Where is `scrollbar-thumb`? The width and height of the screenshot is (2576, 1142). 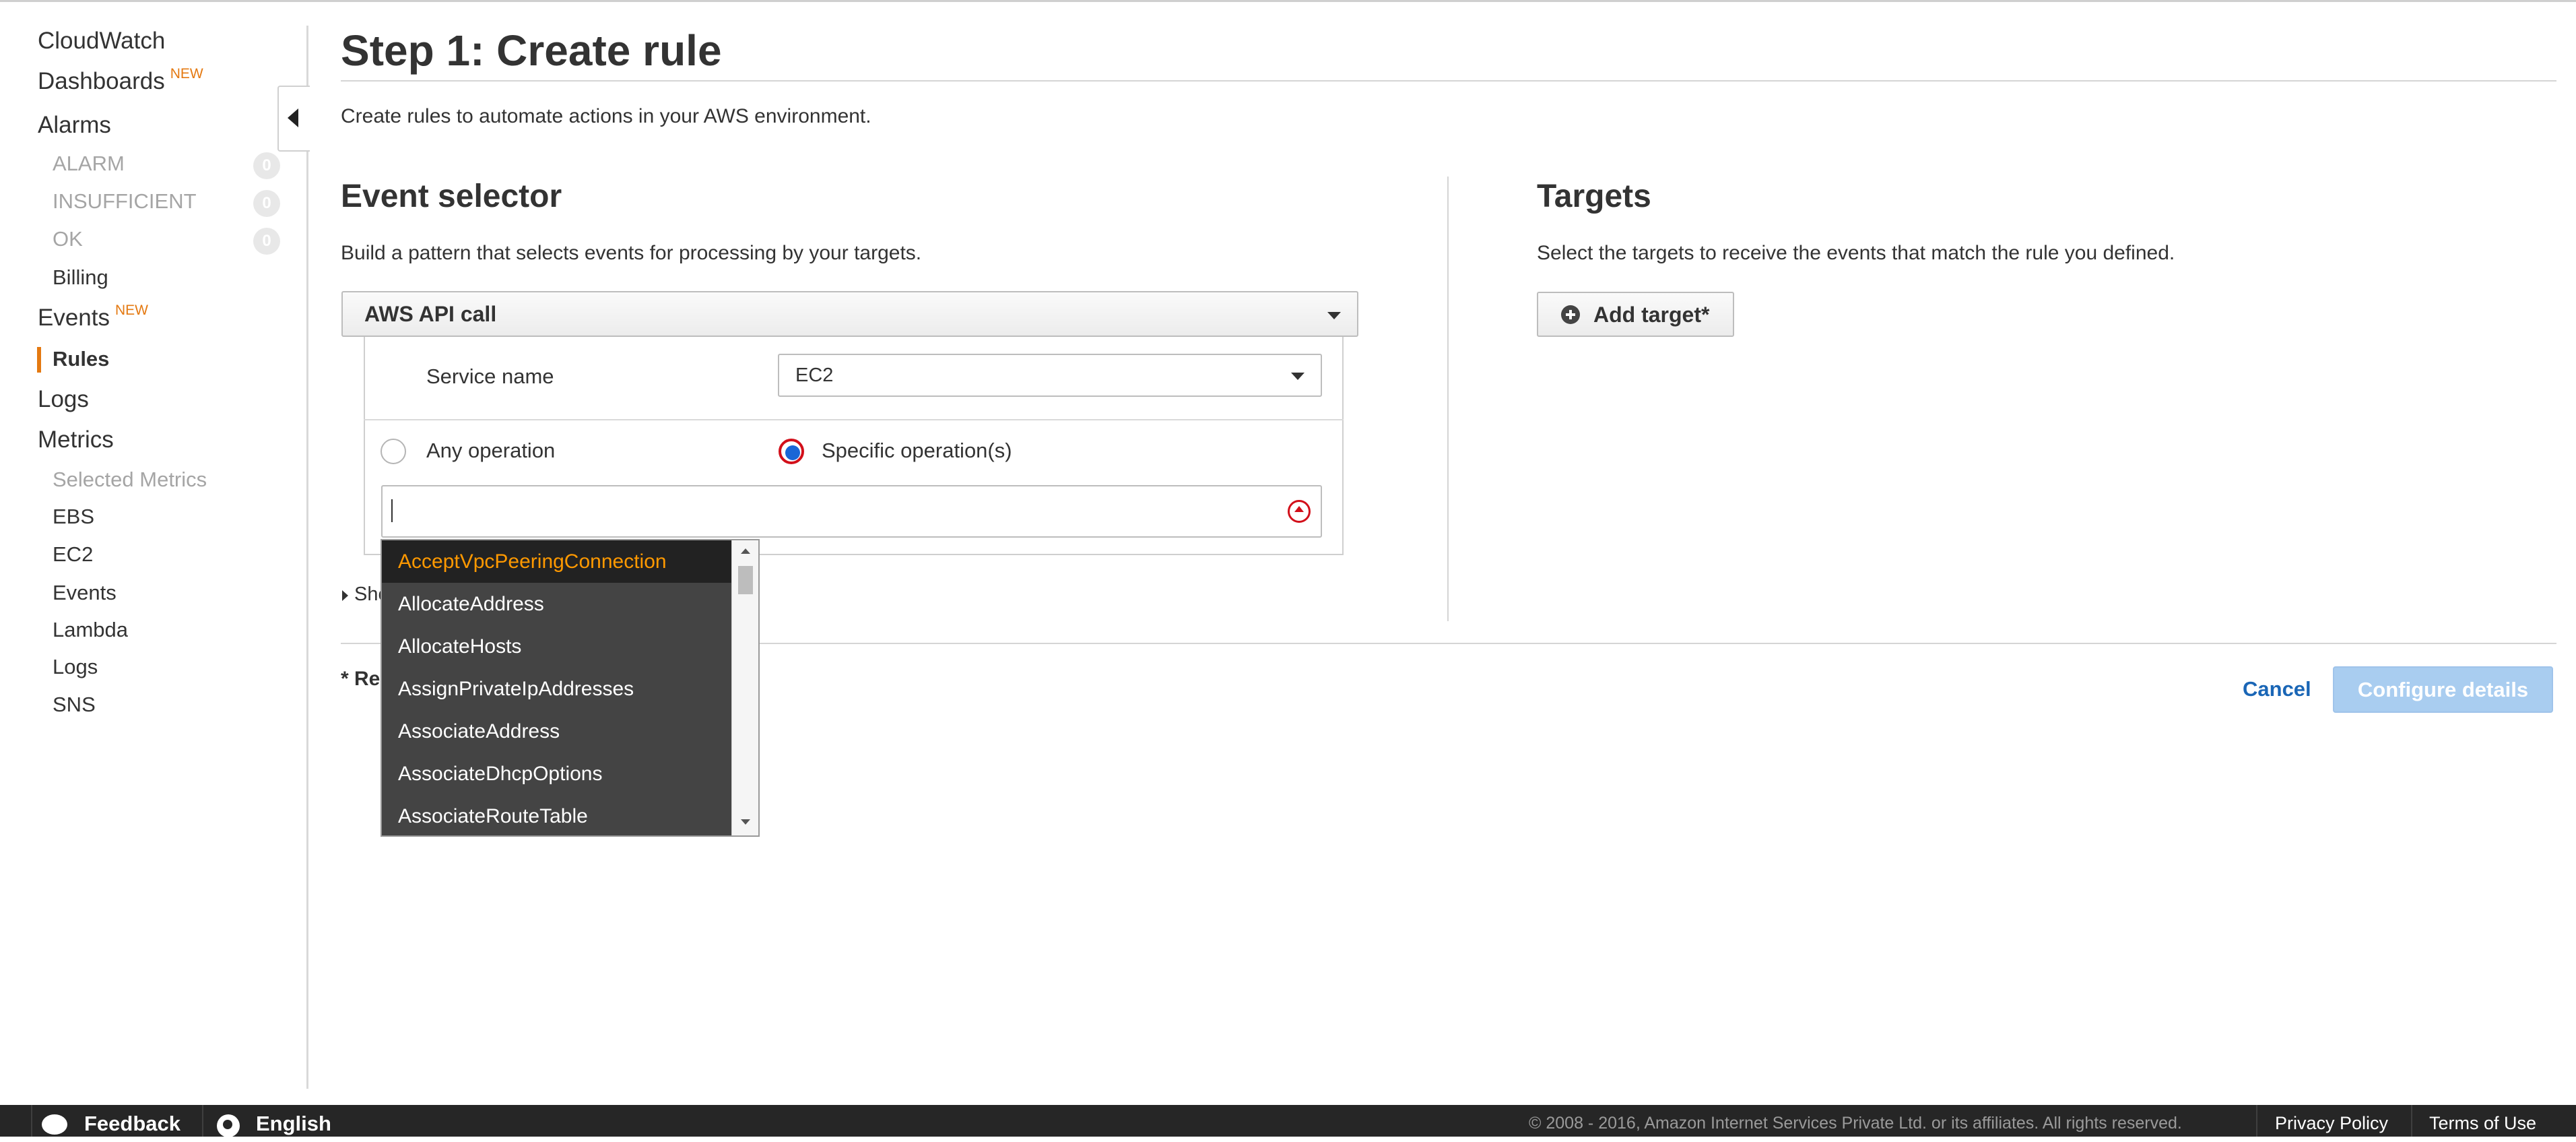 scrollbar-thumb is located at coordinates (745, 580).